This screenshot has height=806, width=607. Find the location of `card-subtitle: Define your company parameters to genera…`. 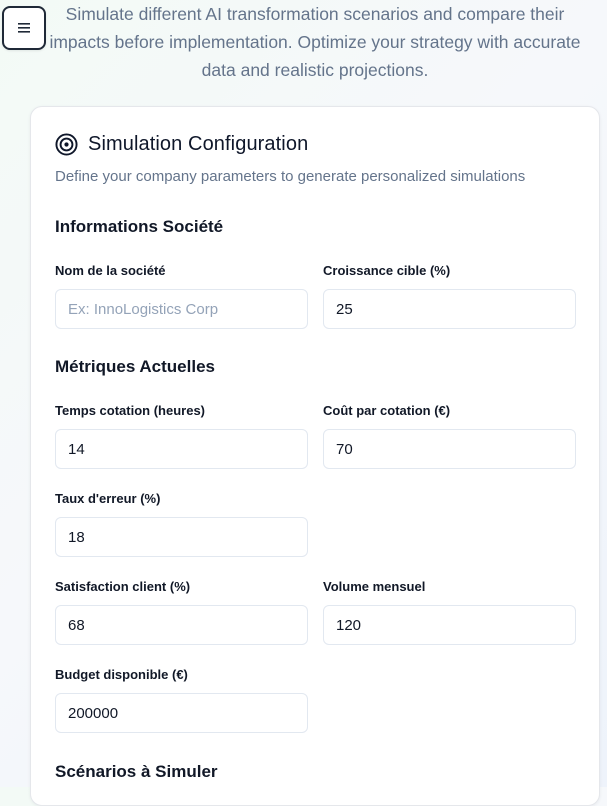

card-subtitle: Define your company parameters to genera… is located at coordinates (290, 176).